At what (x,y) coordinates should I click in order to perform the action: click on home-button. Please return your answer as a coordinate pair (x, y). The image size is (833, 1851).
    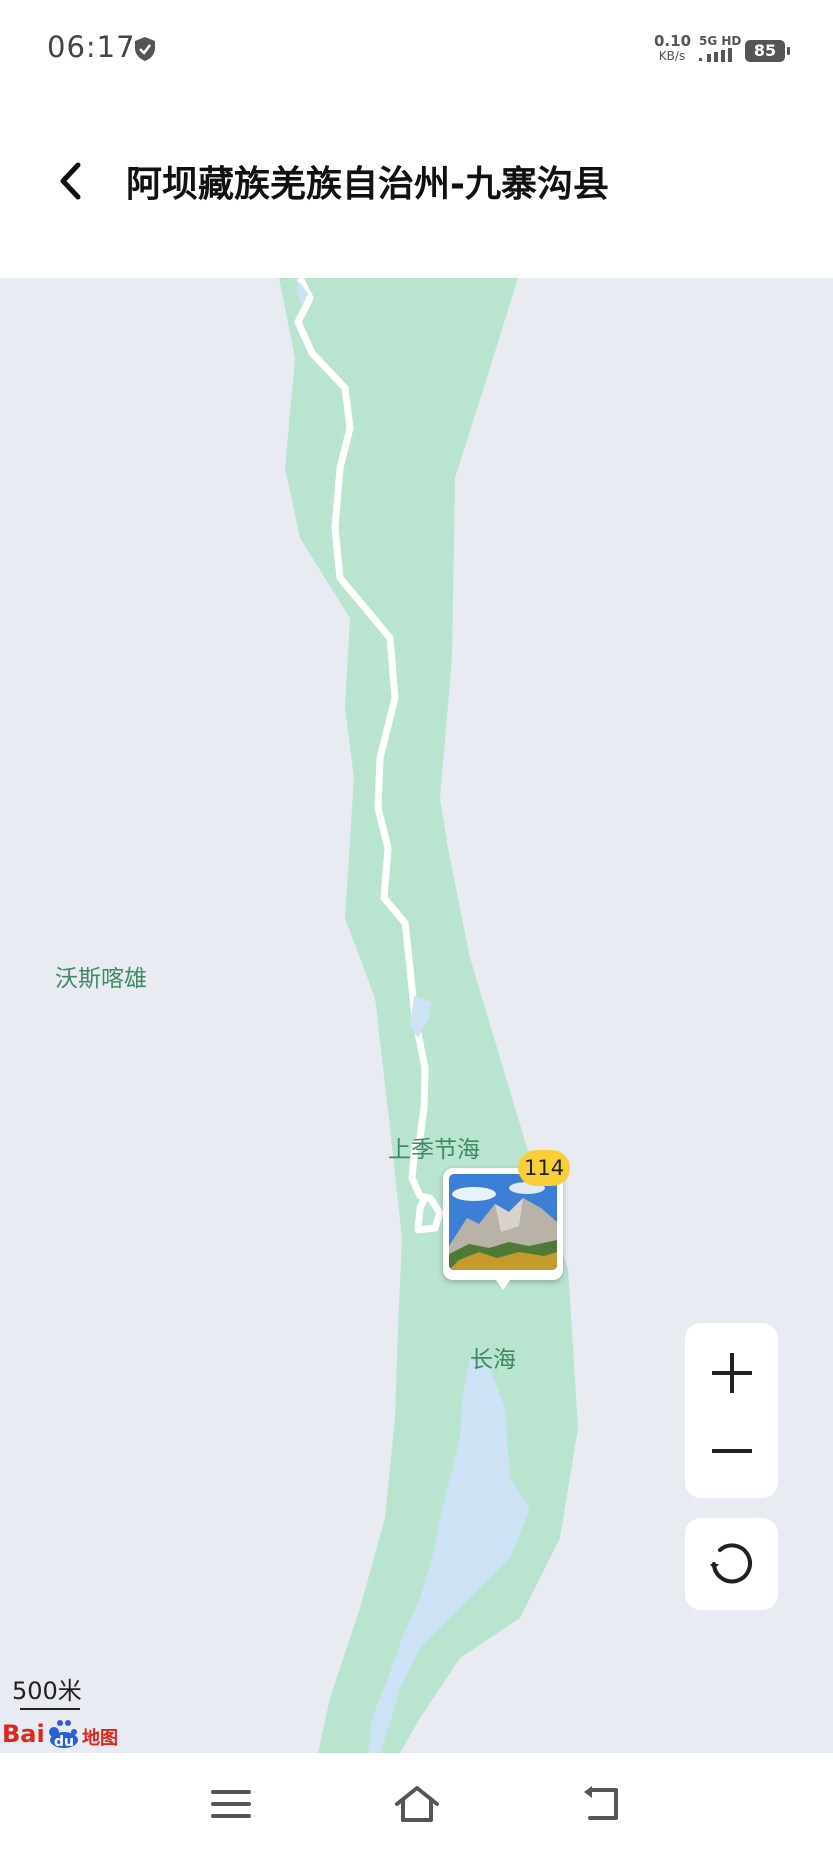
    Looking at the image, I should click on (417, 1804).